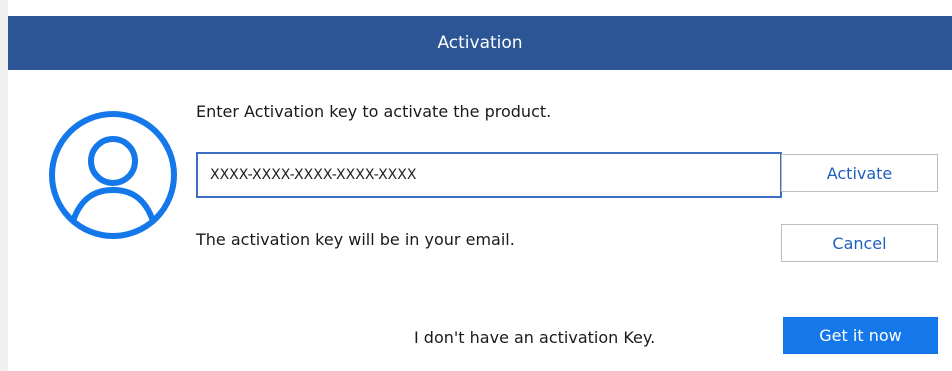 This screenshot has height=371, width=952. Describe the element at coordinates (859, 243) in the screenshot. I see `cancel-button: Cancel` at that location.